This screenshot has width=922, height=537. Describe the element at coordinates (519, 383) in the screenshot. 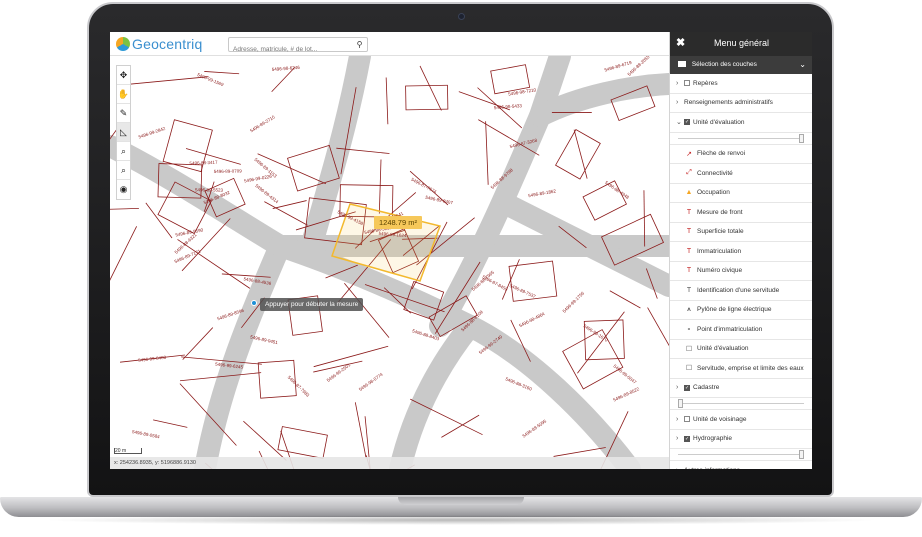

I see `lot-number-label: 5496-88-3160` at that location.